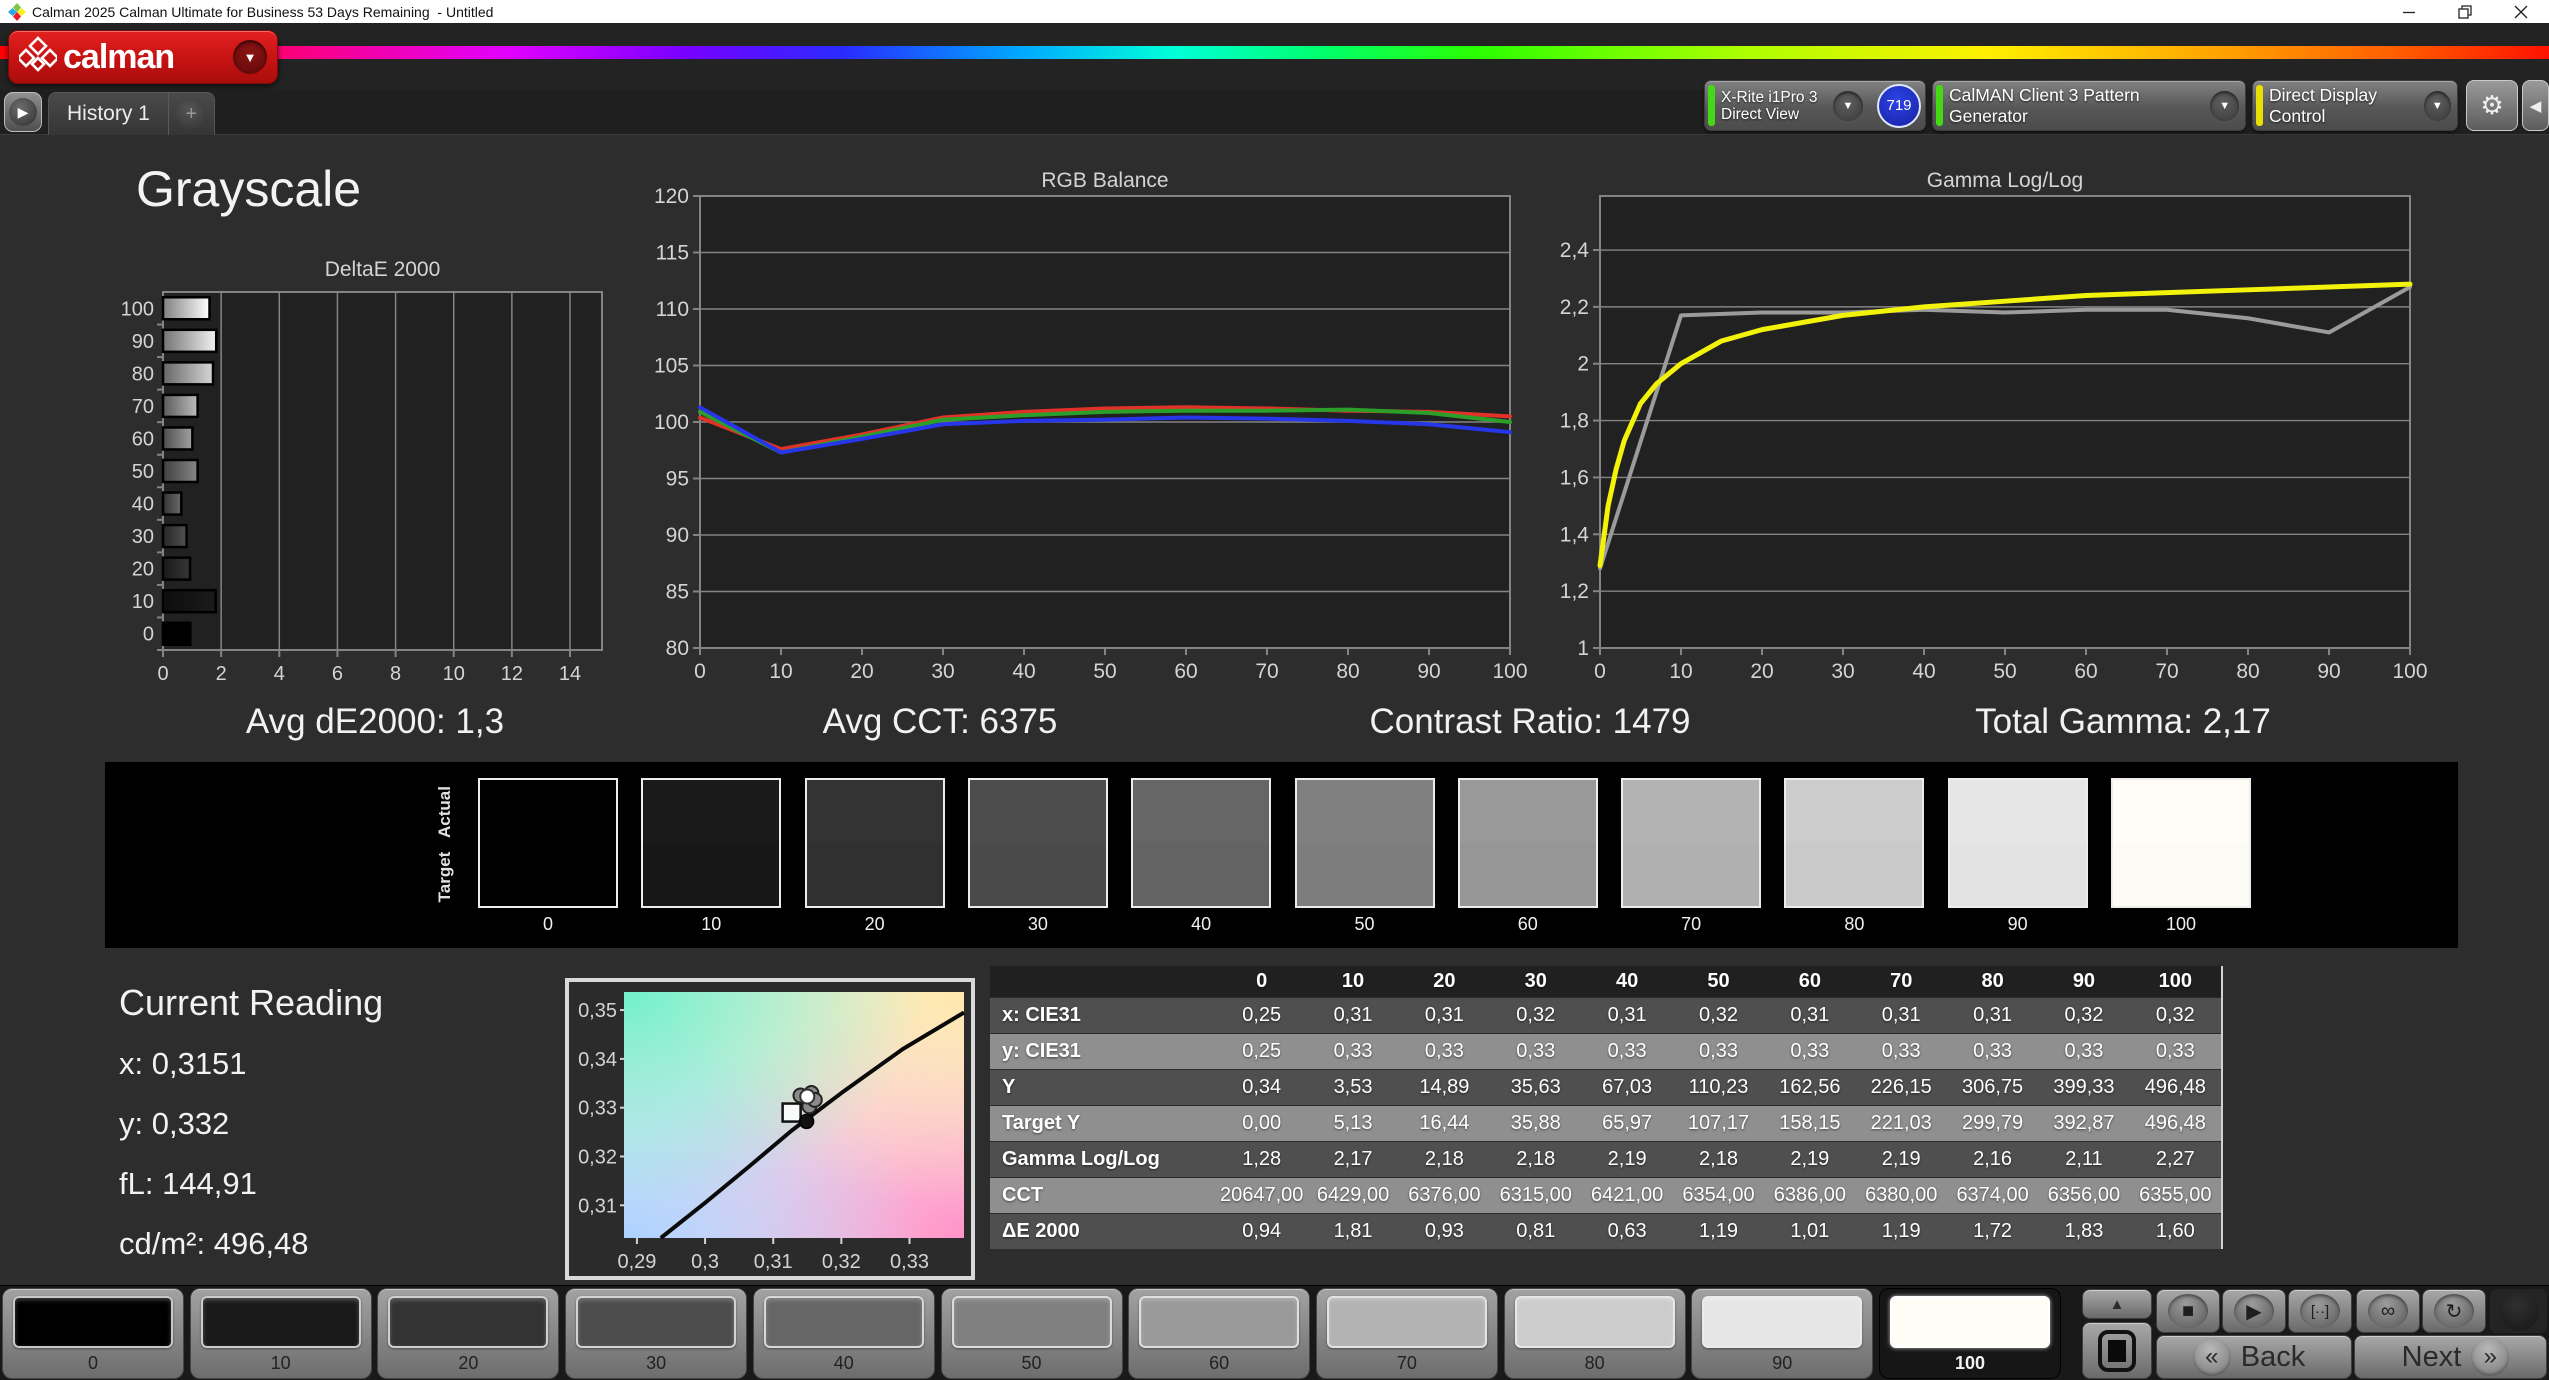  I want to click on table-cell: 0,63, so click(1627, 1231).